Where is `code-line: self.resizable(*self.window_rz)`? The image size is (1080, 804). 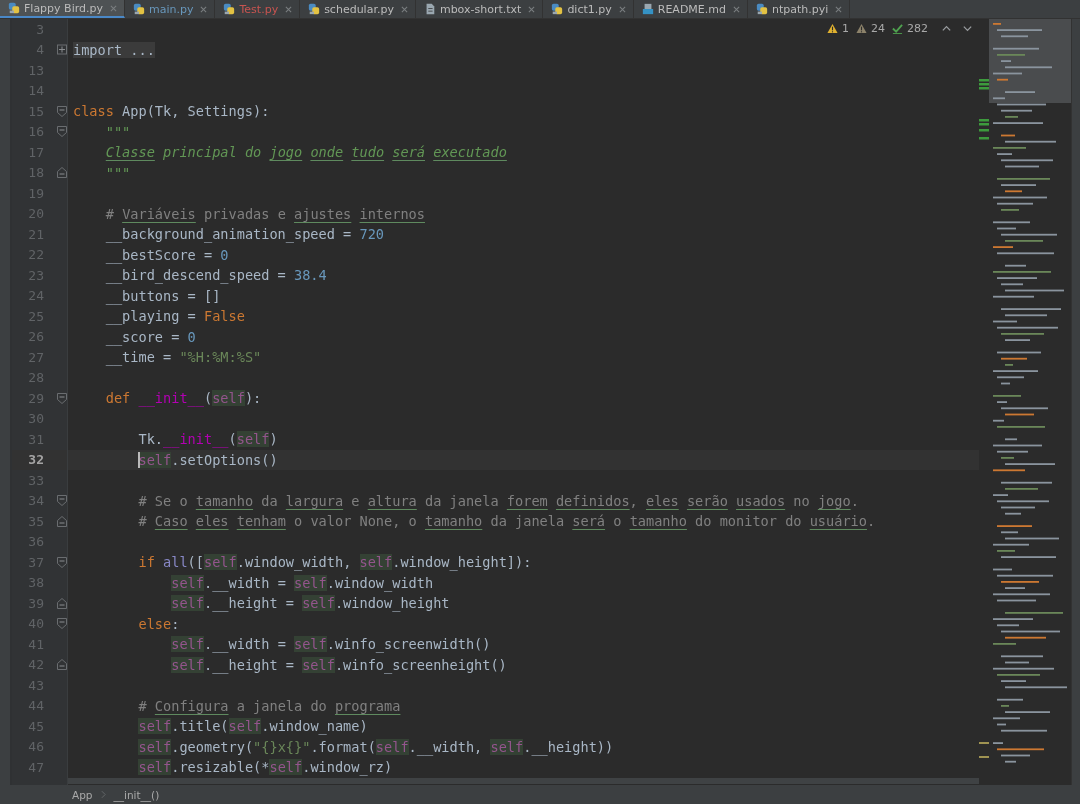
code-line: self.resizable(*self.window_rz) is located at coordinates (265, 767).